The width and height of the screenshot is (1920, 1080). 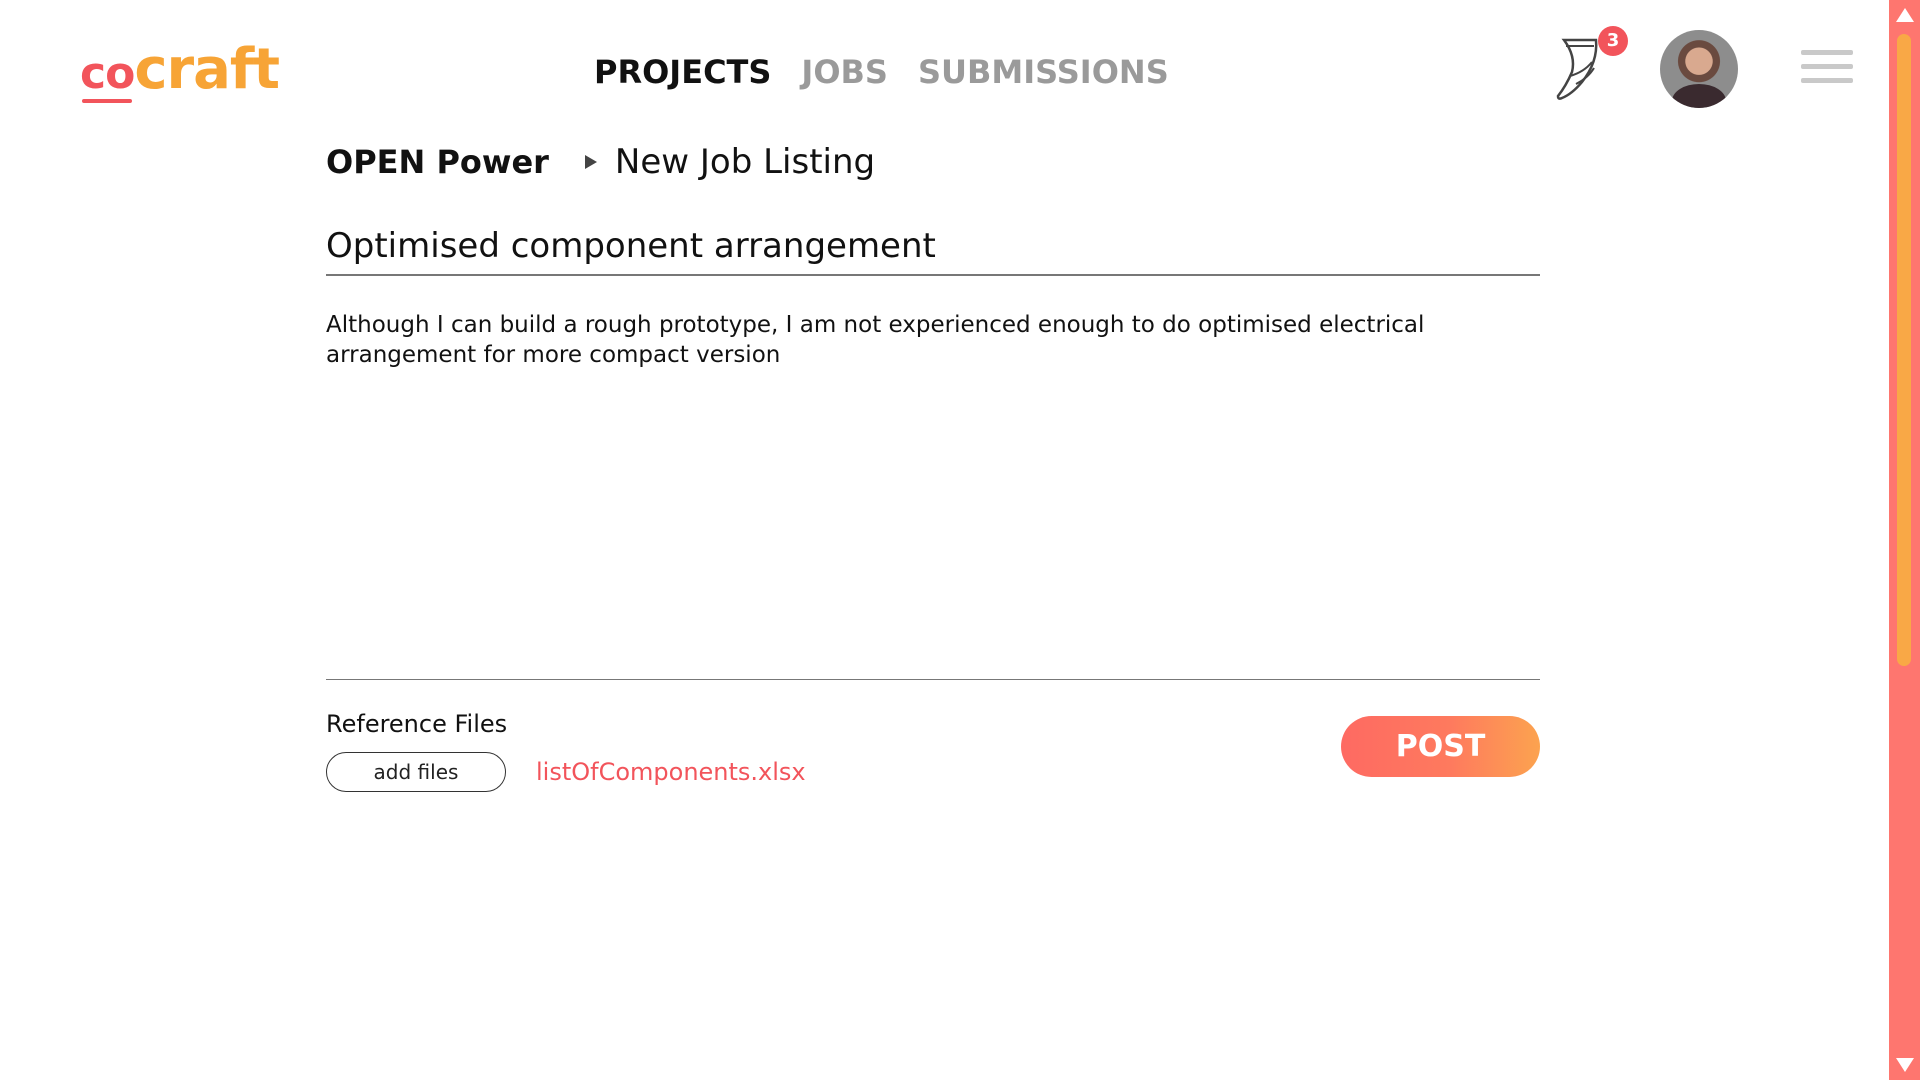 I want to click on nav-projects: PROJECTS, so click(x=682, y=72).